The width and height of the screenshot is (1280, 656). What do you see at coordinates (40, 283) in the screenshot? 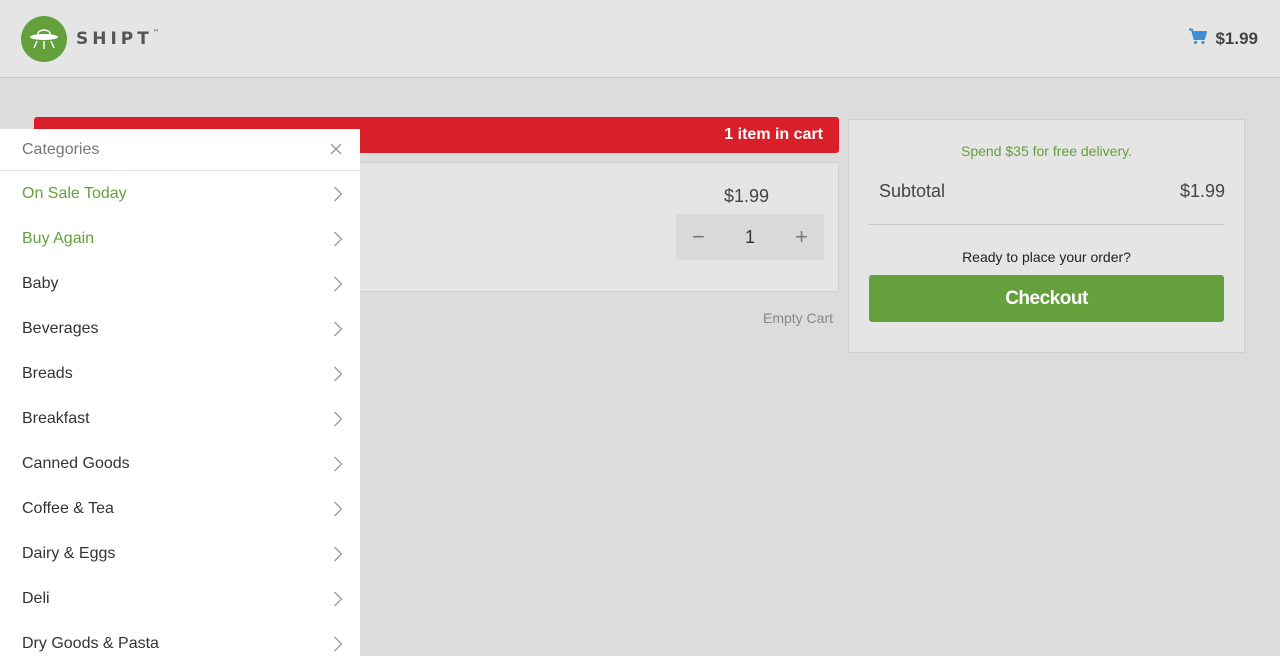
I see `category-label: Baby` at bounding box center [40, 283].